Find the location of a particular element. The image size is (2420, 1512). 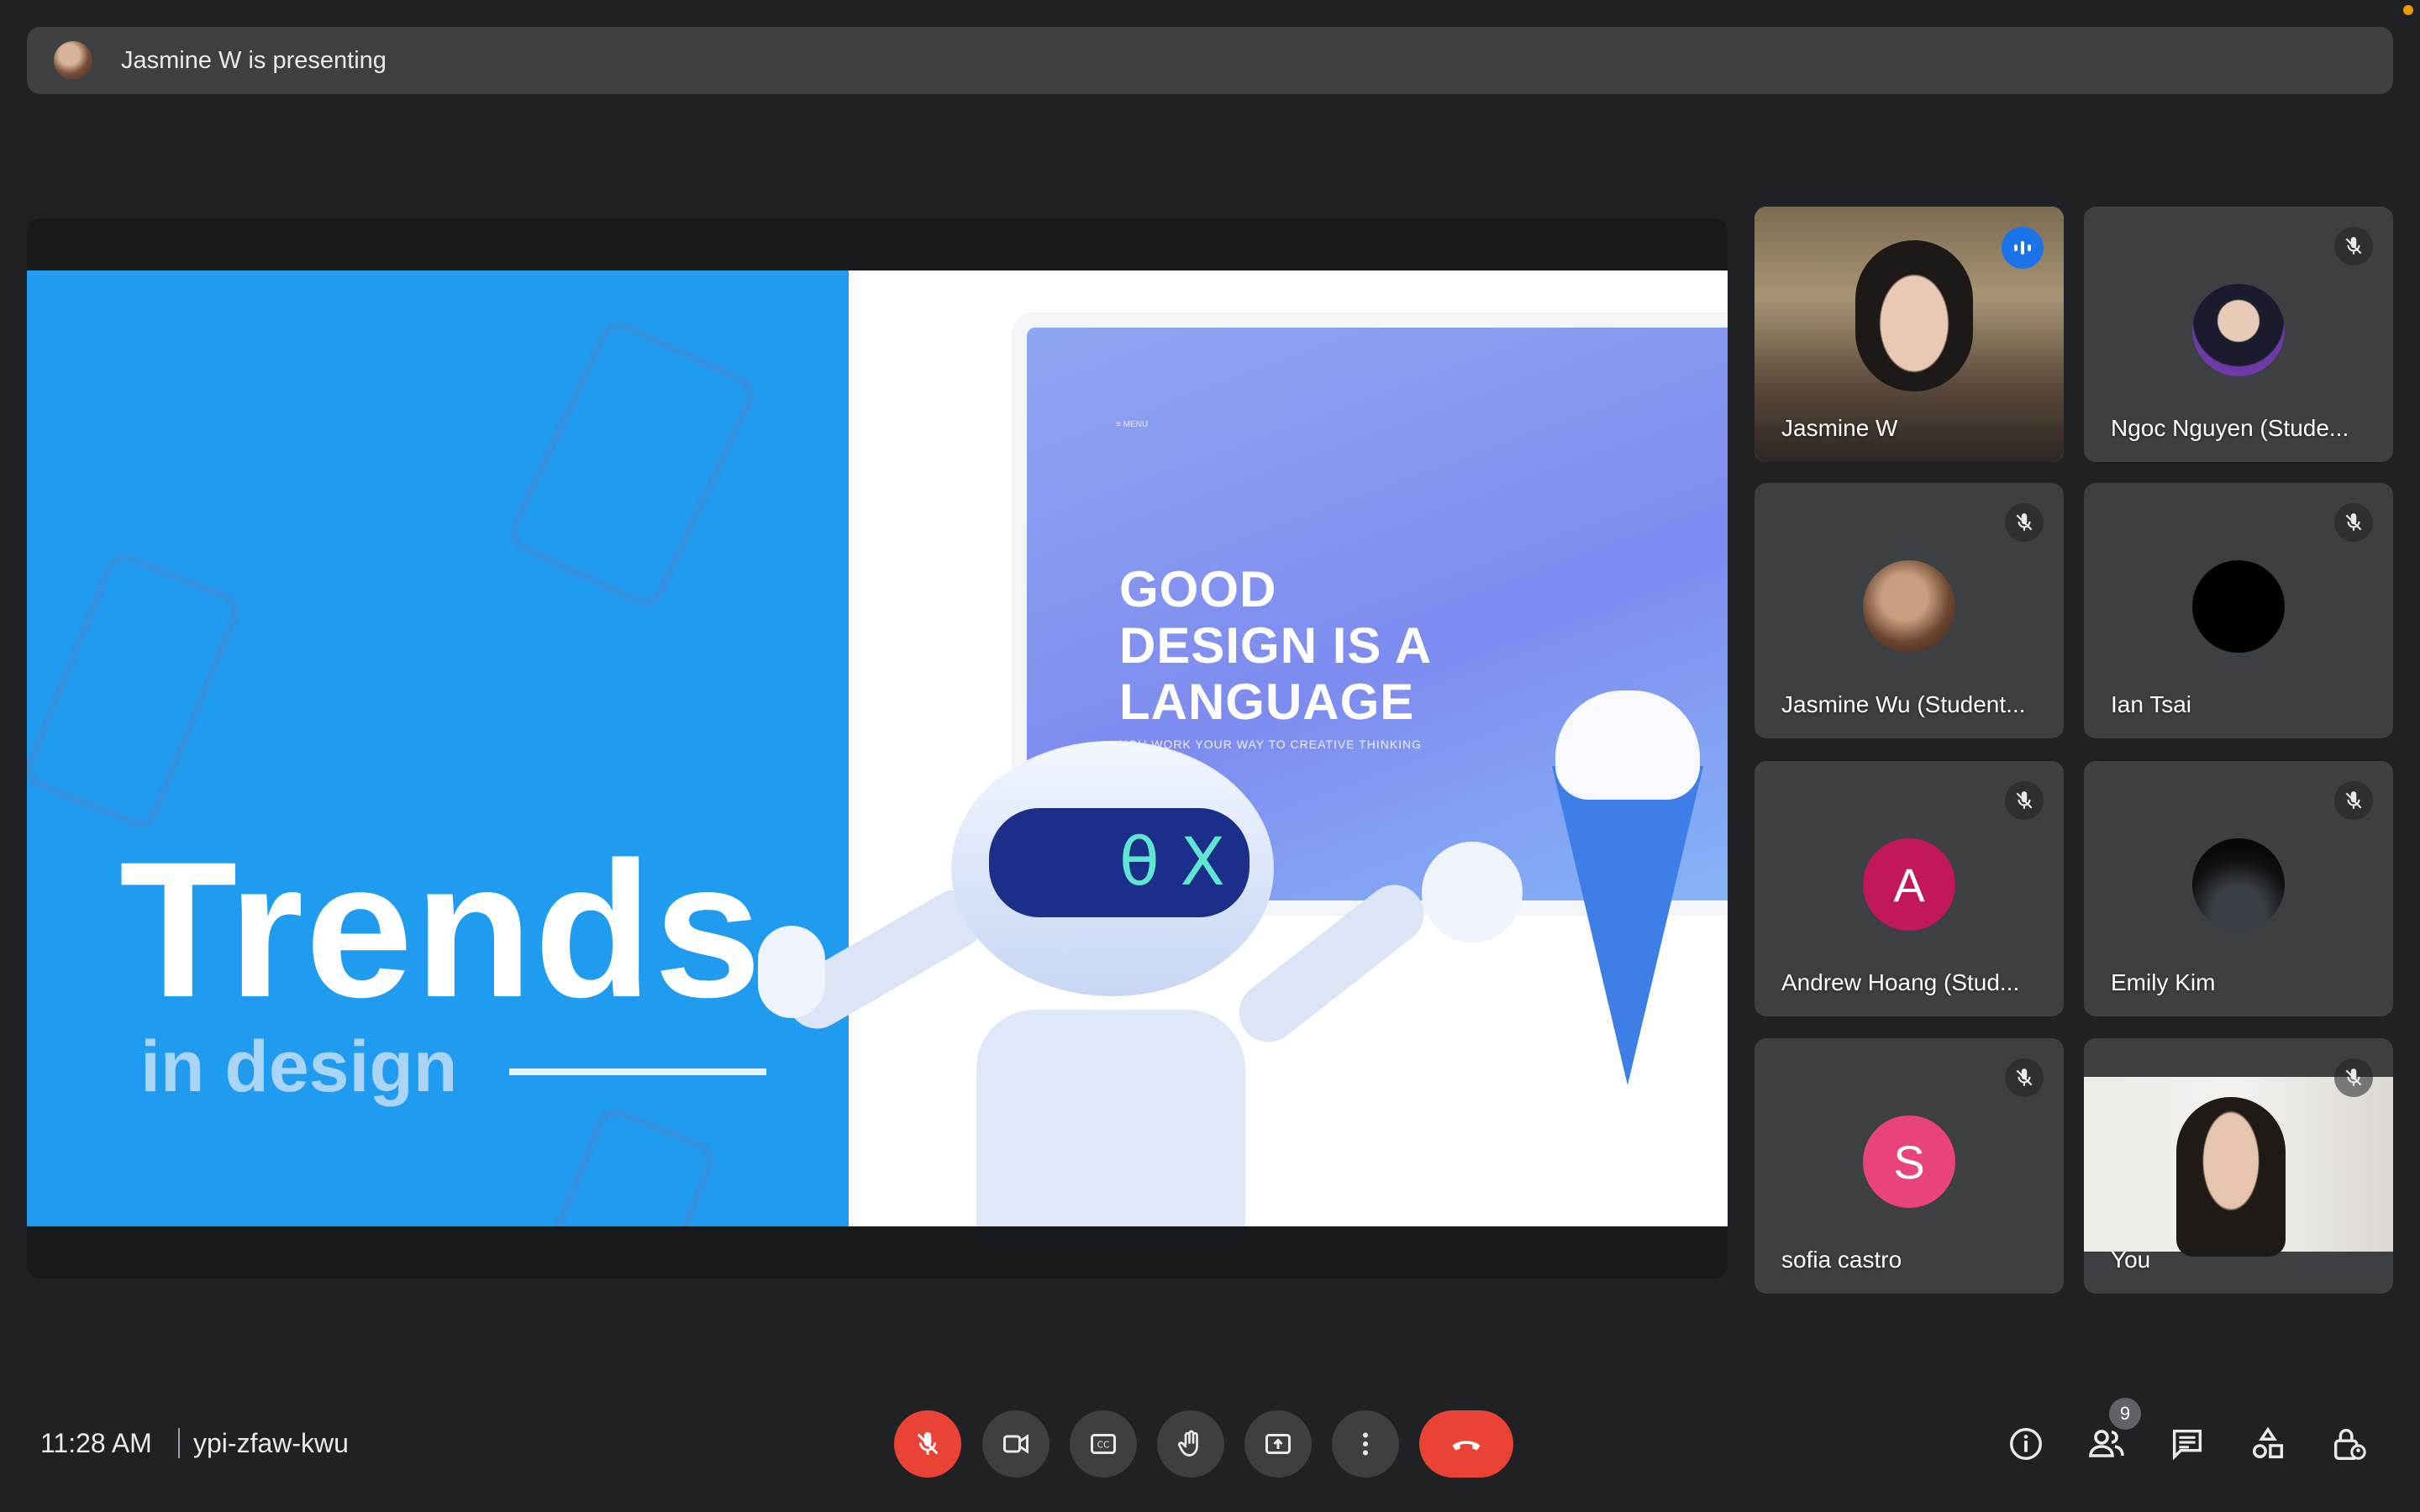

captions-button: CC is located at coordinates (1104, 1444).